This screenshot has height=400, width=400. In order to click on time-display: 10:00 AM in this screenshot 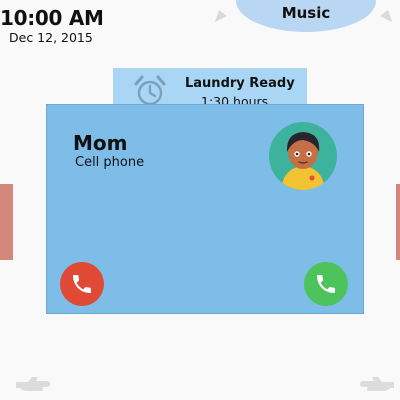, I will do `click(52, 18)`.